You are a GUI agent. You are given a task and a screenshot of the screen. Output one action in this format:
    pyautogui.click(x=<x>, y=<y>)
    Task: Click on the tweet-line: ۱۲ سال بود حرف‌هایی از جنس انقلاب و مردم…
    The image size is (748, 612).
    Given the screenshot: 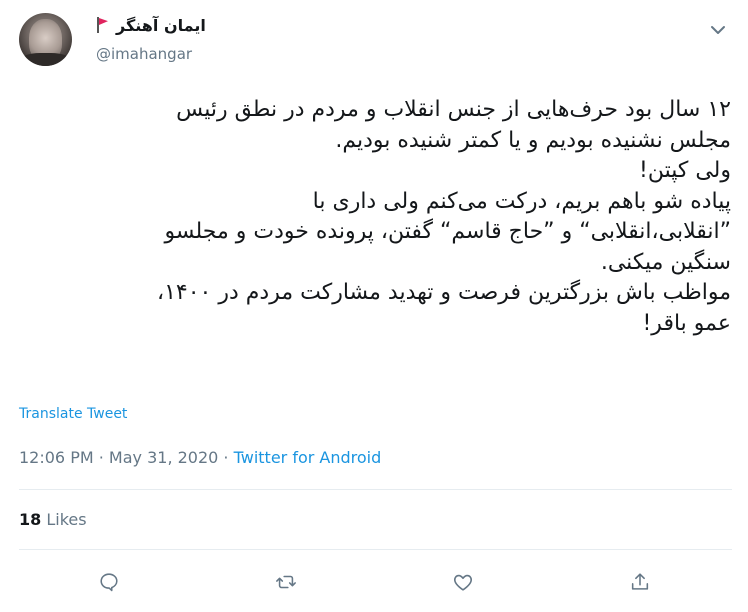 What is the action you would take?
    pyautogui.click(x=453, y=109)
    